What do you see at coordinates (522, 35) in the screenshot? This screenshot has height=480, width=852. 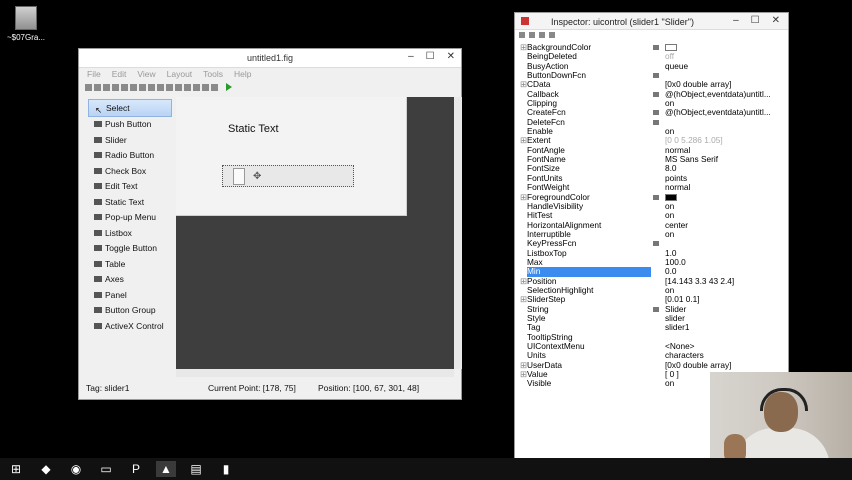 I see `categorized-icon` at bounding box center [522, 35].